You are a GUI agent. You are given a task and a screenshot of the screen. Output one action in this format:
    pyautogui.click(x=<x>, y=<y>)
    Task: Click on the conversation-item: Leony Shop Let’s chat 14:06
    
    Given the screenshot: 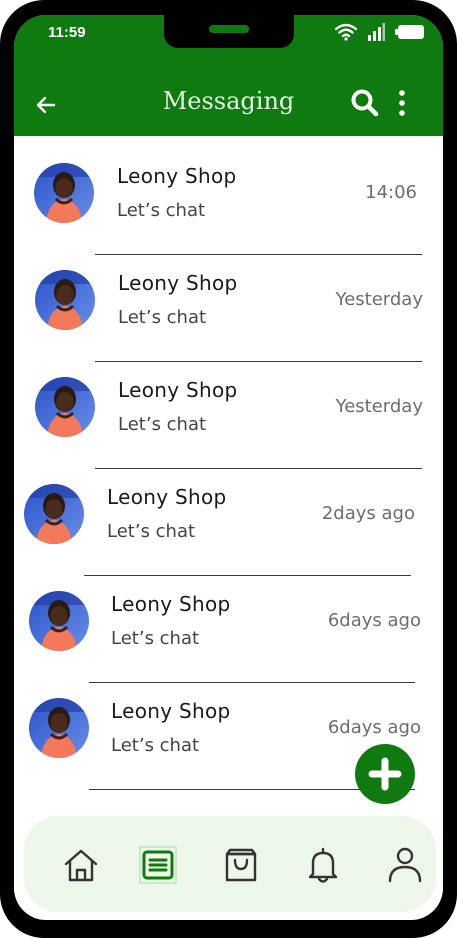 What is the action you would take?
    pyautogui.click(x=228, y=195)
    